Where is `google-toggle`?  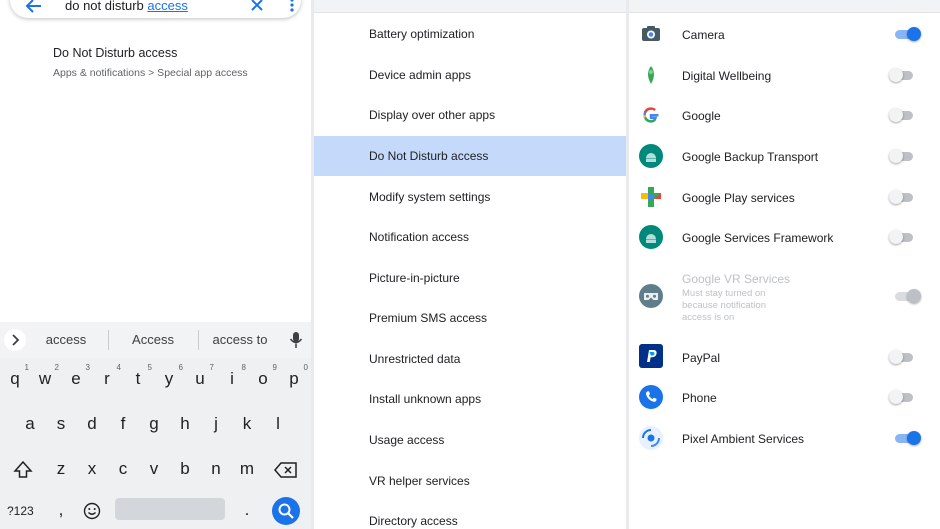
google-toggle is located at coordinates (902, 115).